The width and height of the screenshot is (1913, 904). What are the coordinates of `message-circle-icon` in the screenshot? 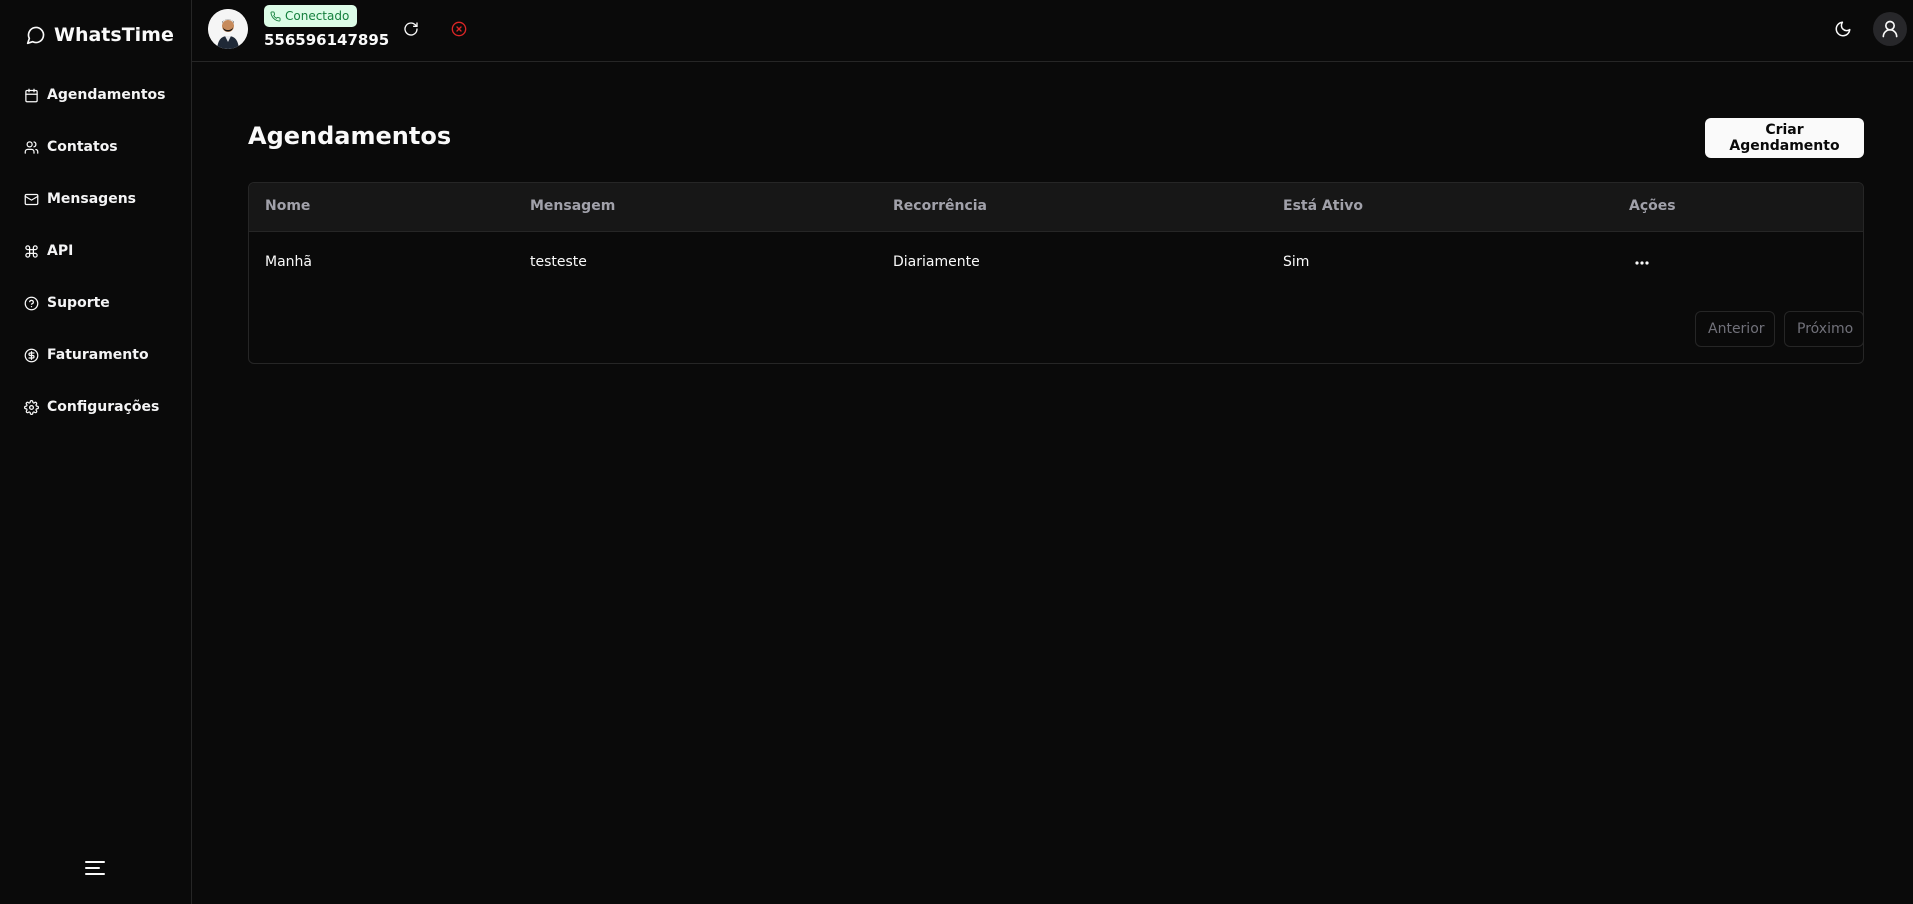 It's located at (35, 35).